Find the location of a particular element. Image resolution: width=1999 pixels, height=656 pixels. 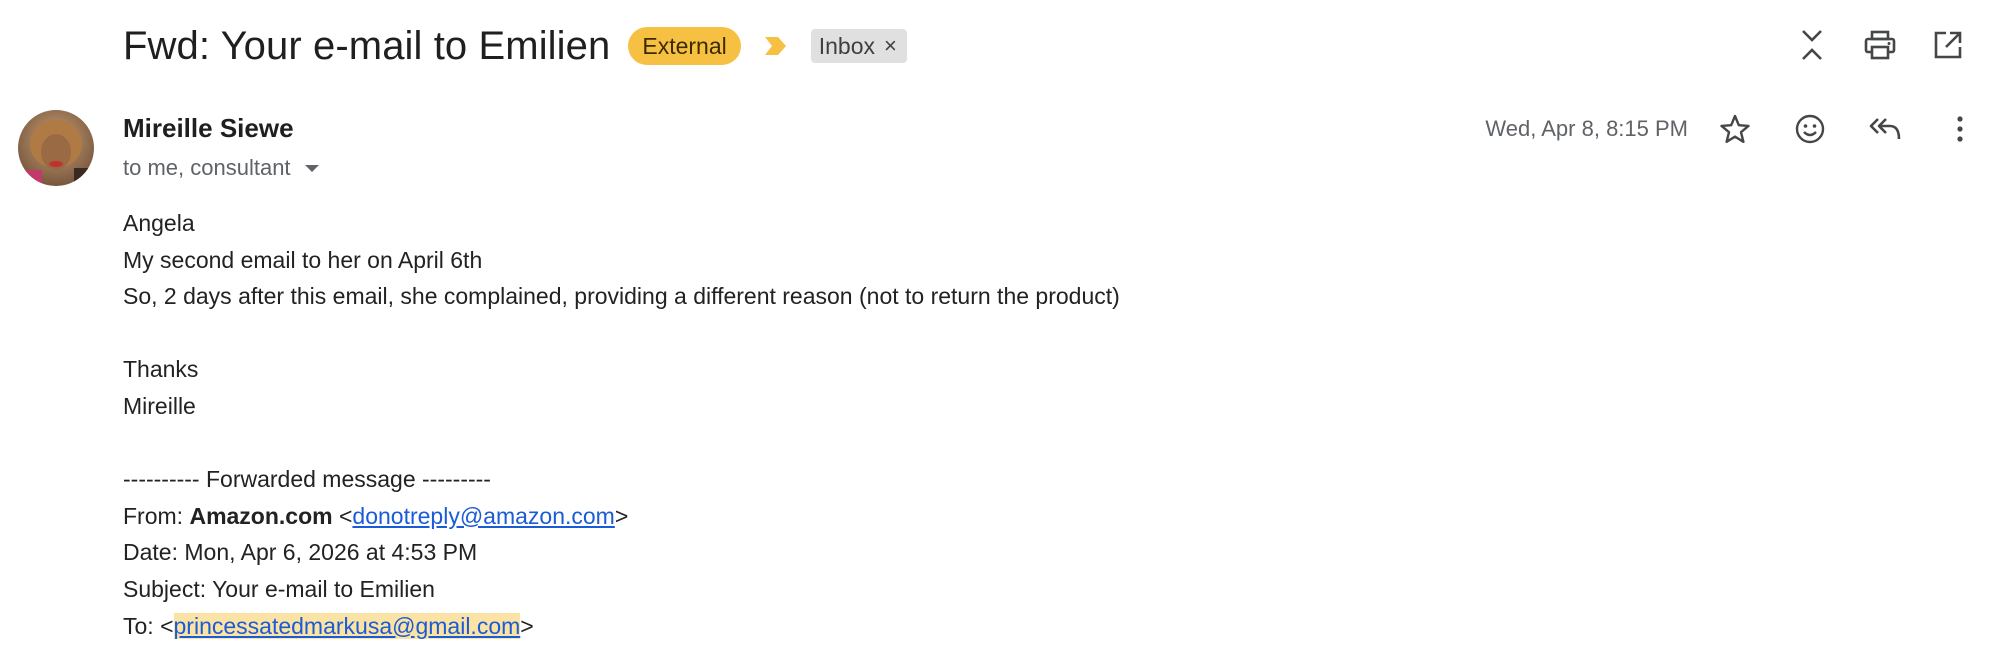

from-email-link: donotreply@amazon.com is located at coordinates (483, 516).